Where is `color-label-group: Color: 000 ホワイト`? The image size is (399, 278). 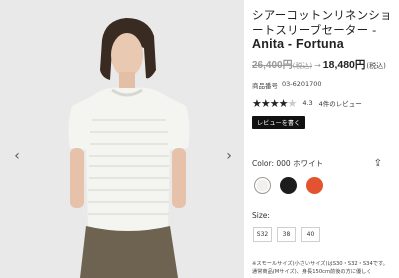 color-label-group: Color: 000 ホワイト is located at coordinates (287, 163).